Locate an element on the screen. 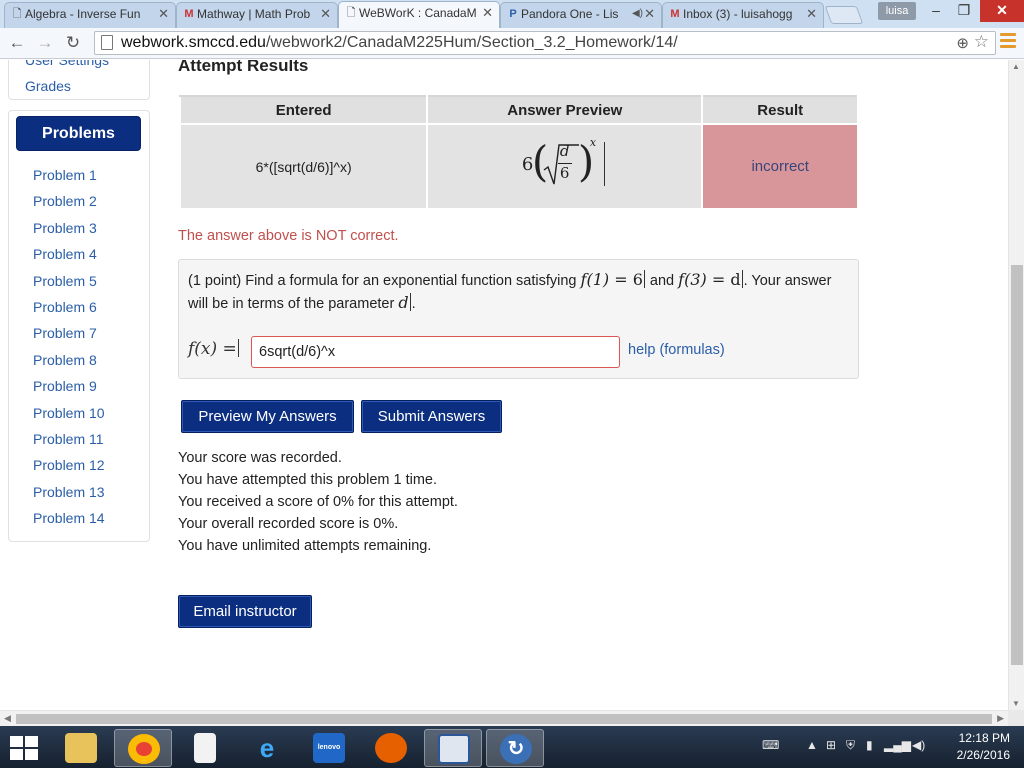  tab-title: WeBWorK : CanadaM is located at coordinates (418, 13).